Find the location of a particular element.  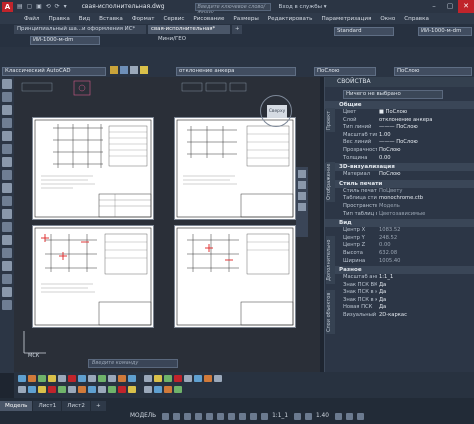

workspace-icon is located at coordinates (298, 416).